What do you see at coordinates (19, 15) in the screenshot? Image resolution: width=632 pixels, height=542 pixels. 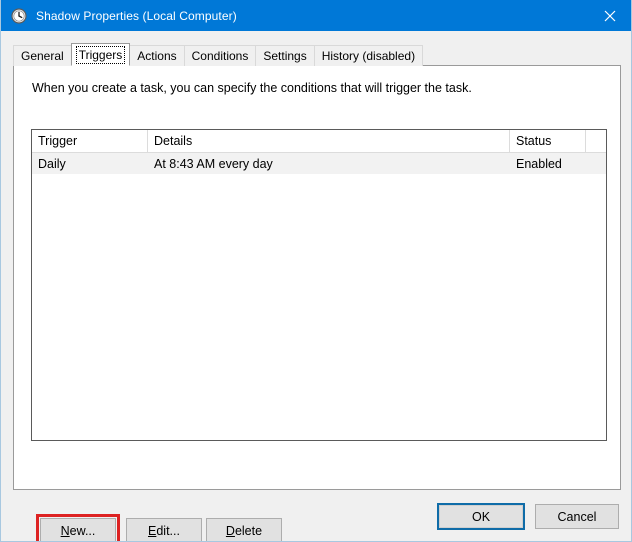 I see `clock-icon` at bounding box center [19, 15].